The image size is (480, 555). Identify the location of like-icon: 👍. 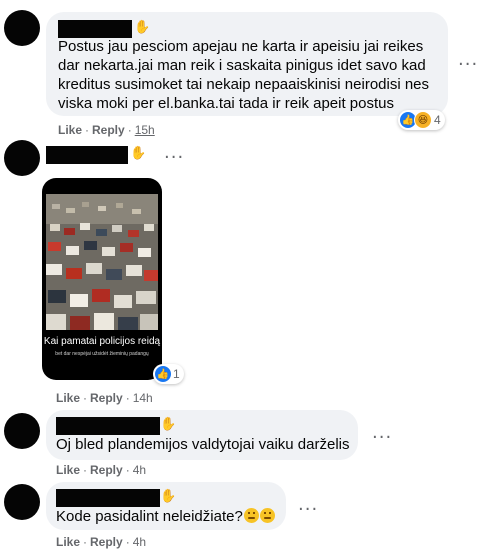
(163, 374).